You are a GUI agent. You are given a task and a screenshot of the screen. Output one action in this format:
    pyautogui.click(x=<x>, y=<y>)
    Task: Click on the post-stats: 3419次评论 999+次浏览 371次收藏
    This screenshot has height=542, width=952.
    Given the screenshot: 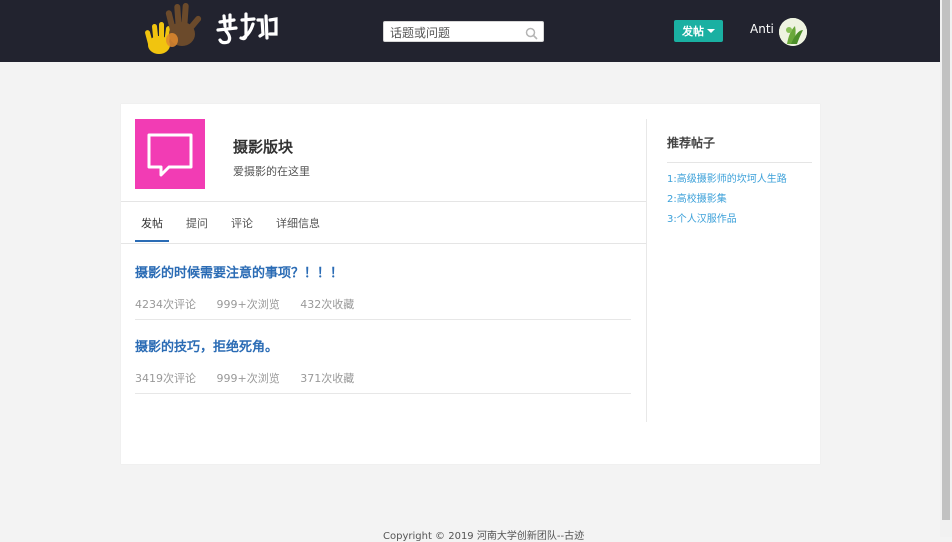 What is the action you would take?
    pyautogui.click(x=383, y=378)
    